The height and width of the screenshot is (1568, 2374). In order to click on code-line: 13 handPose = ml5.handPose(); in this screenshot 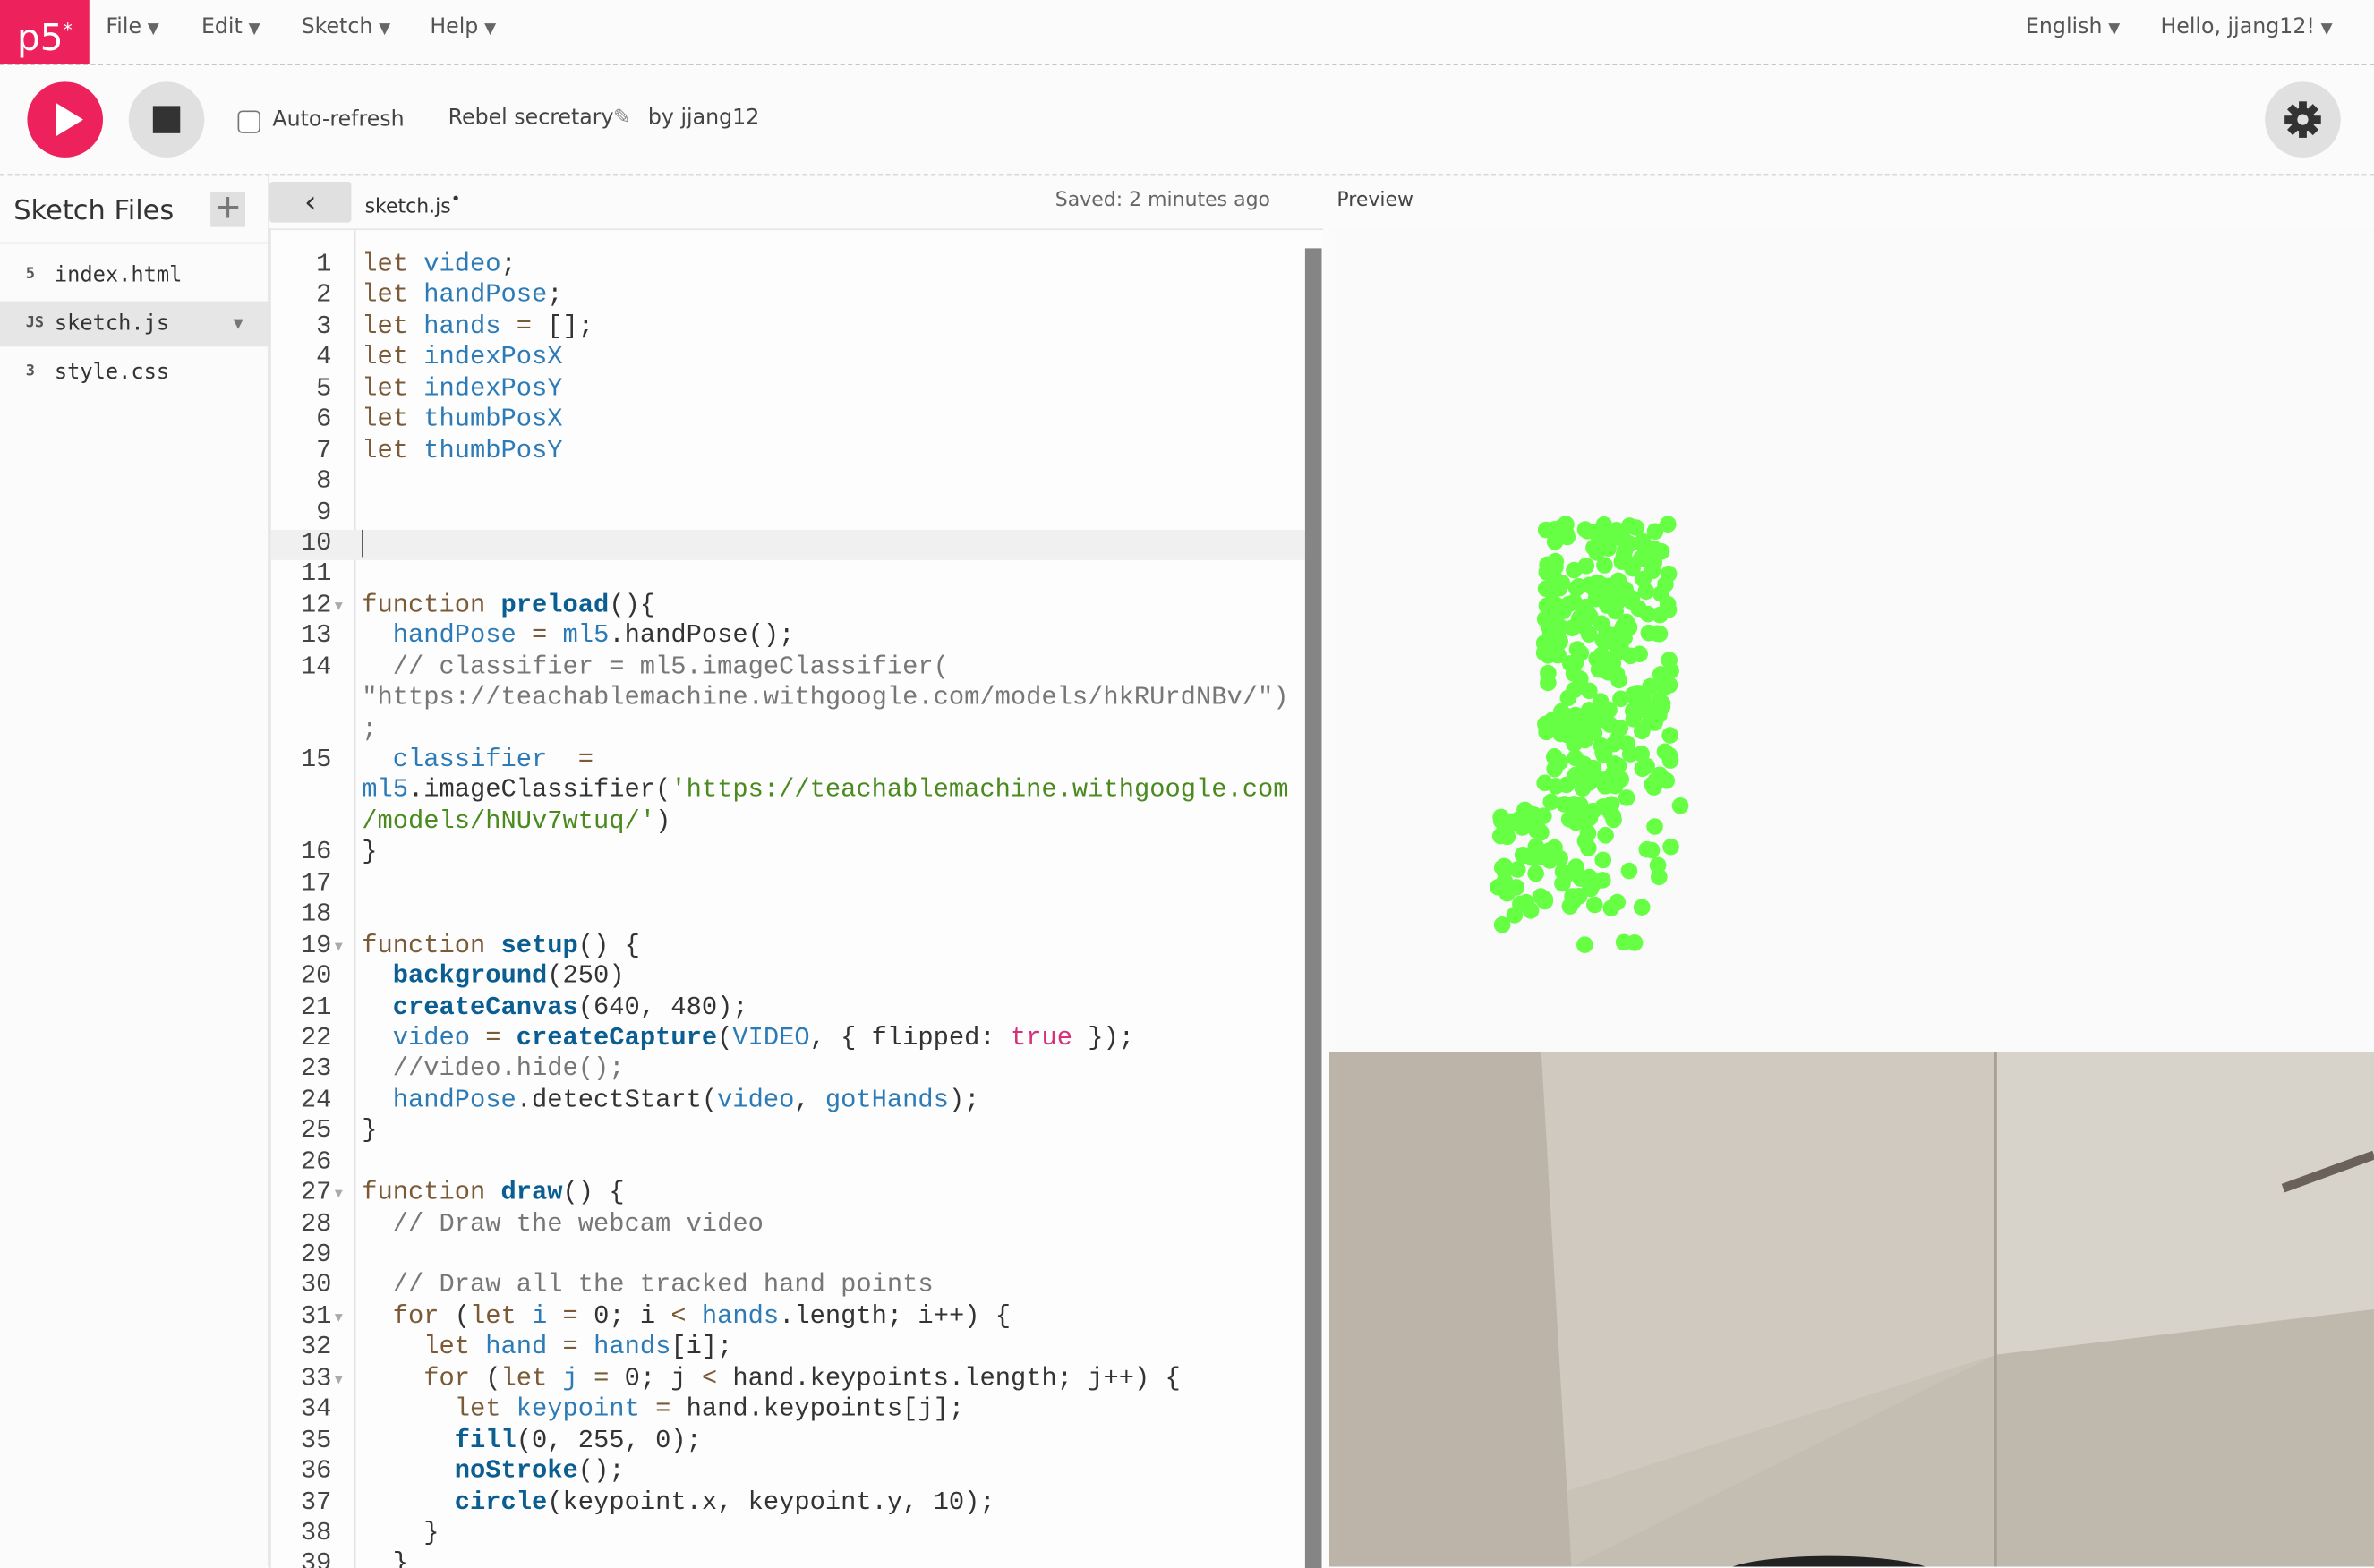, I will do `click(788, 638)`.